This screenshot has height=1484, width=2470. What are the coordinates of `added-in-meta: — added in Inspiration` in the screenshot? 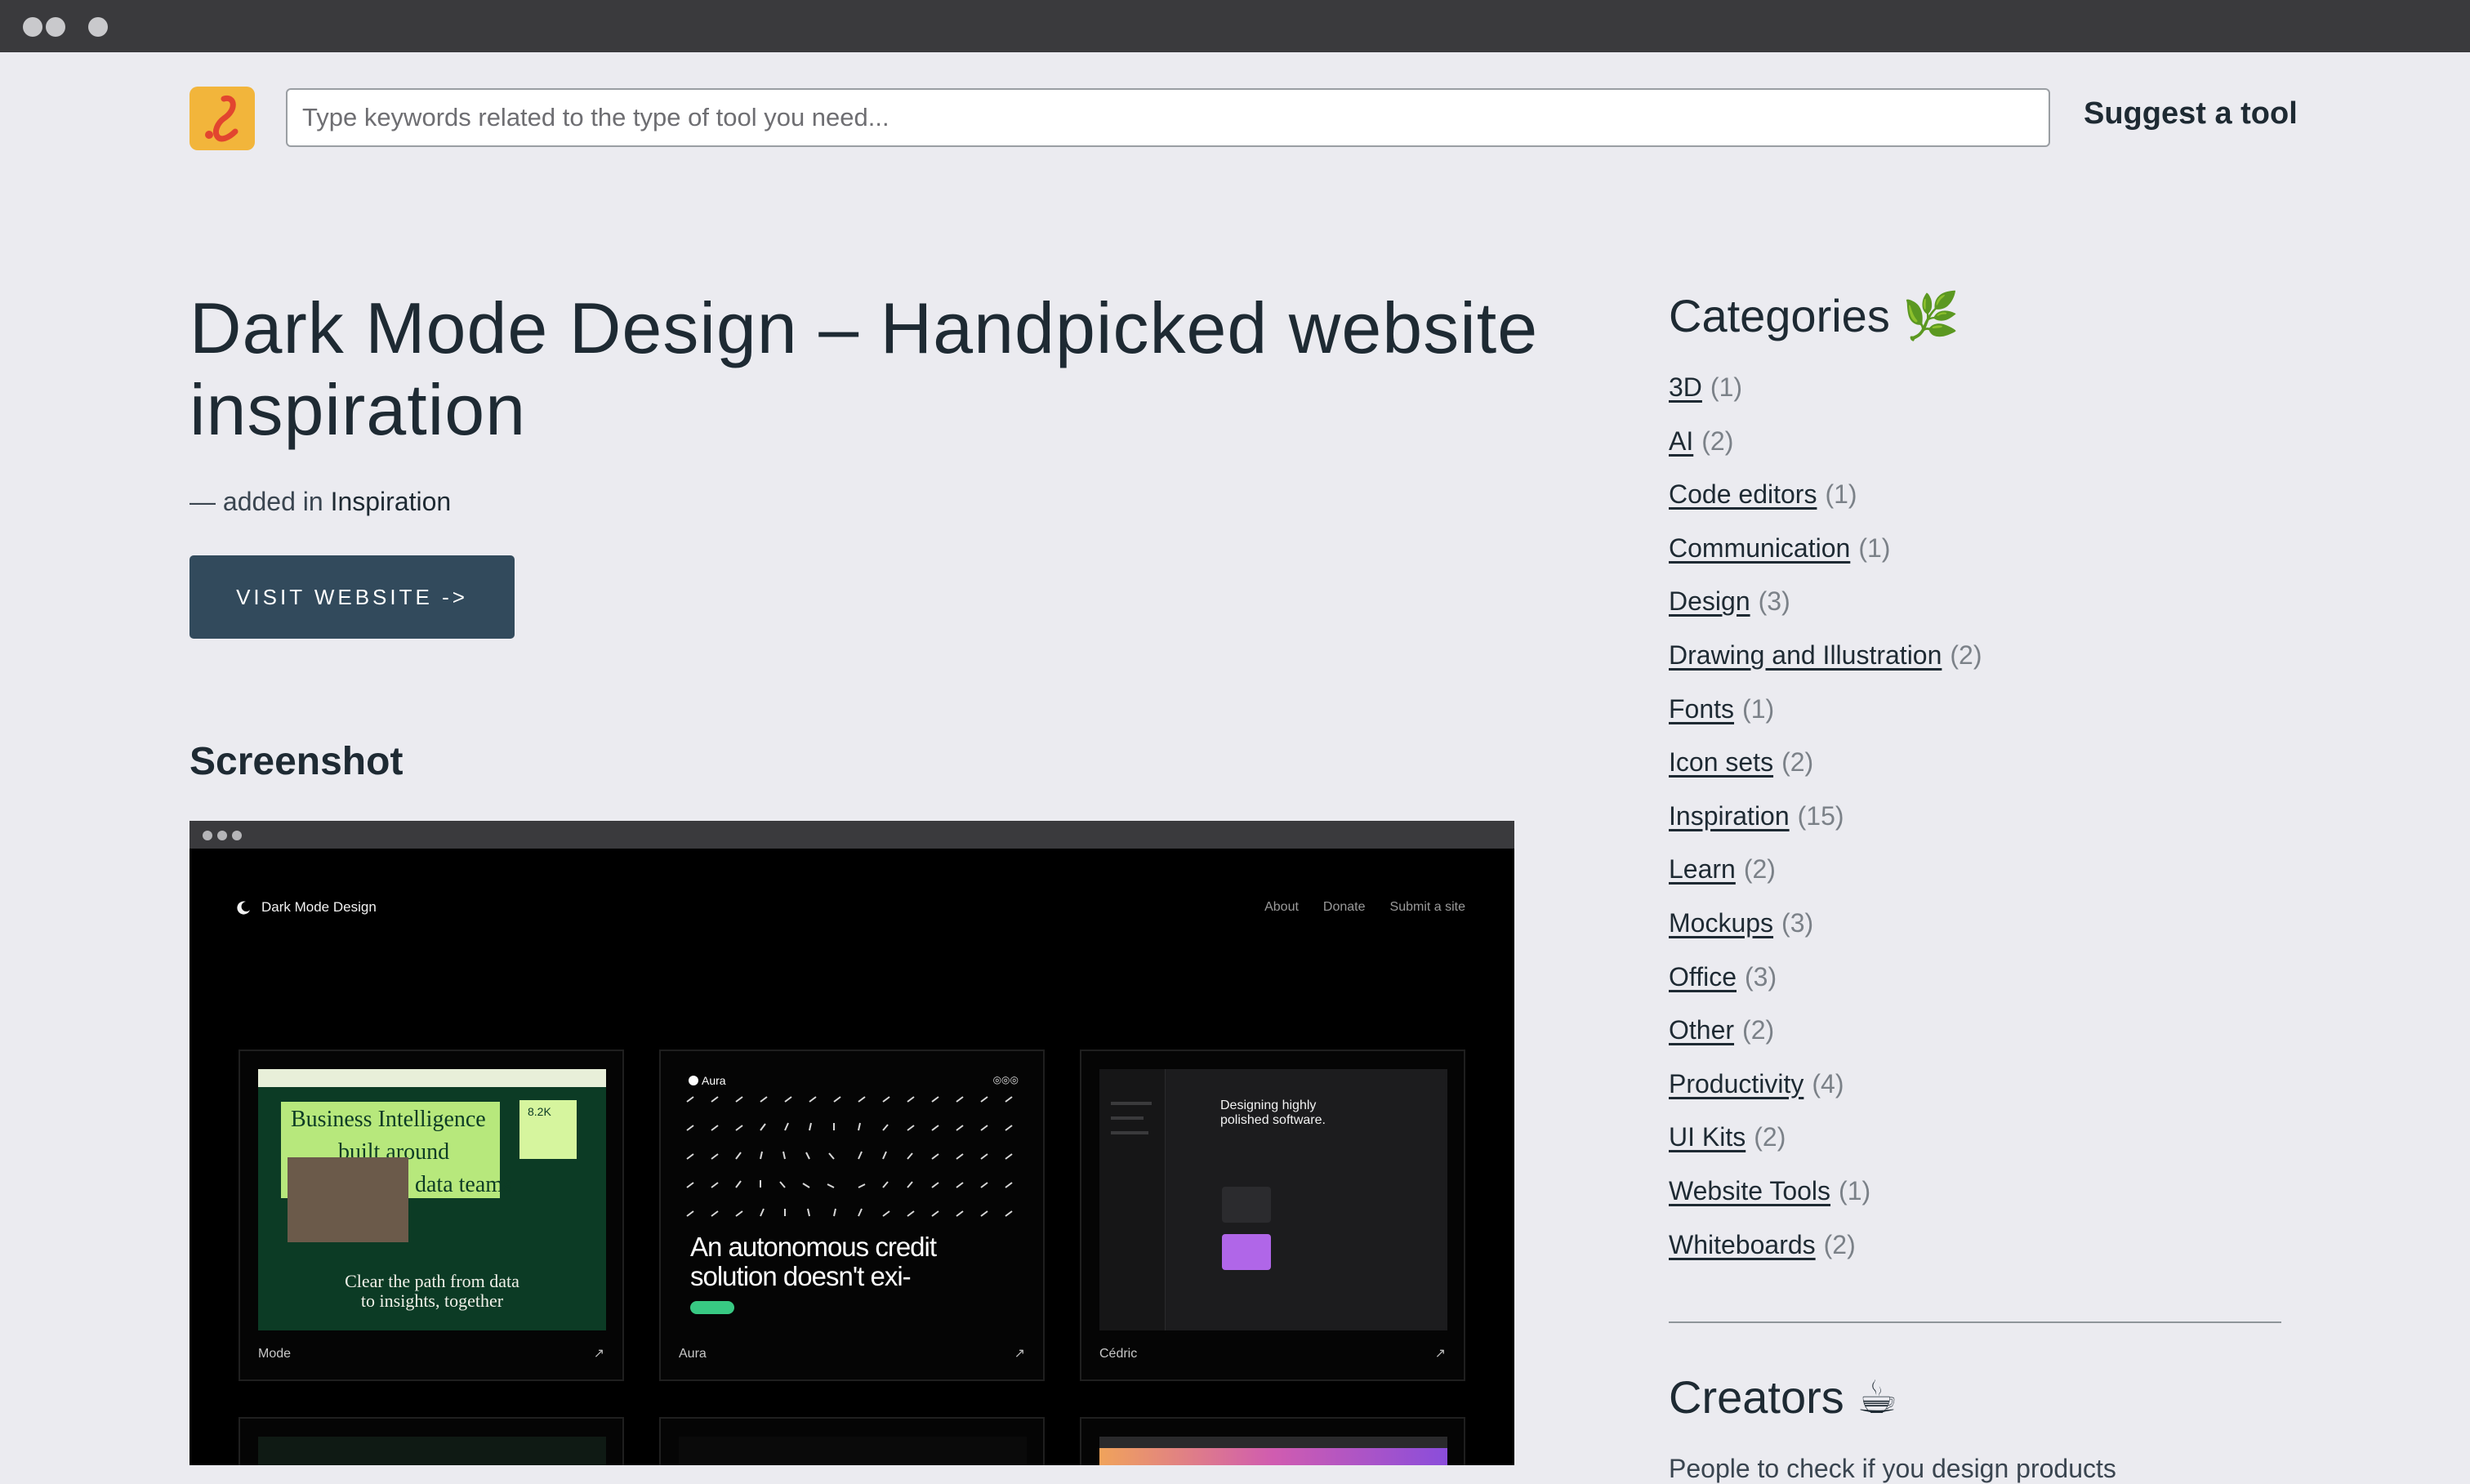 It's located at (320, 502).